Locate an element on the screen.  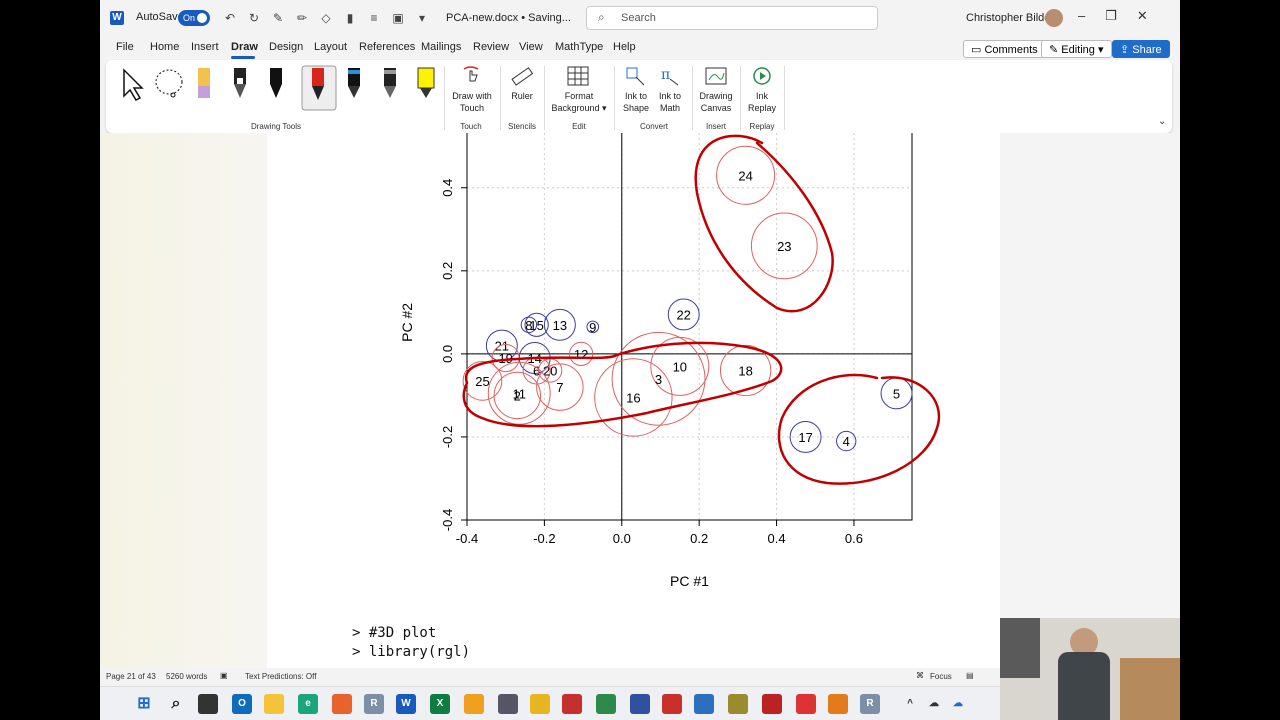
firefox-icon is located at coordinates (342, 704).